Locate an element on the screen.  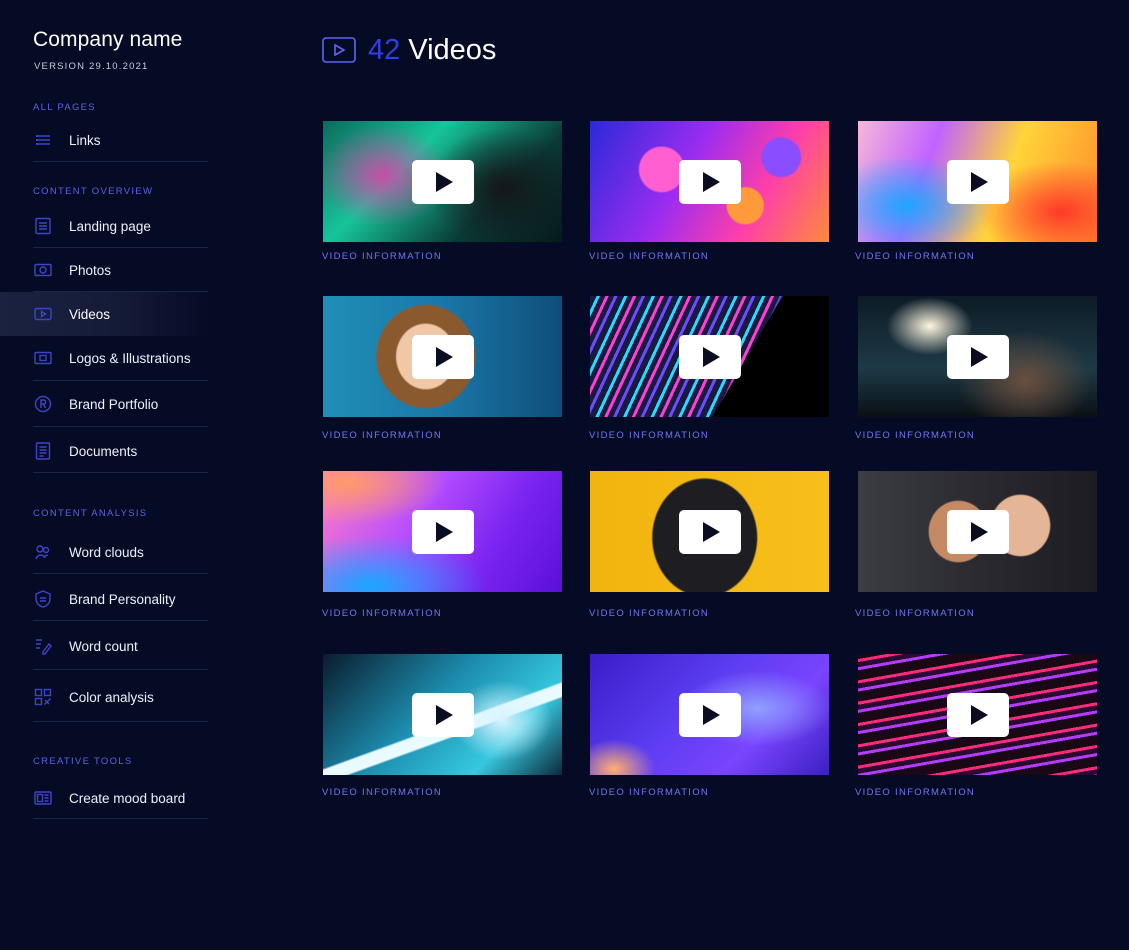
logo-icon is located at coordinates (44, 358).